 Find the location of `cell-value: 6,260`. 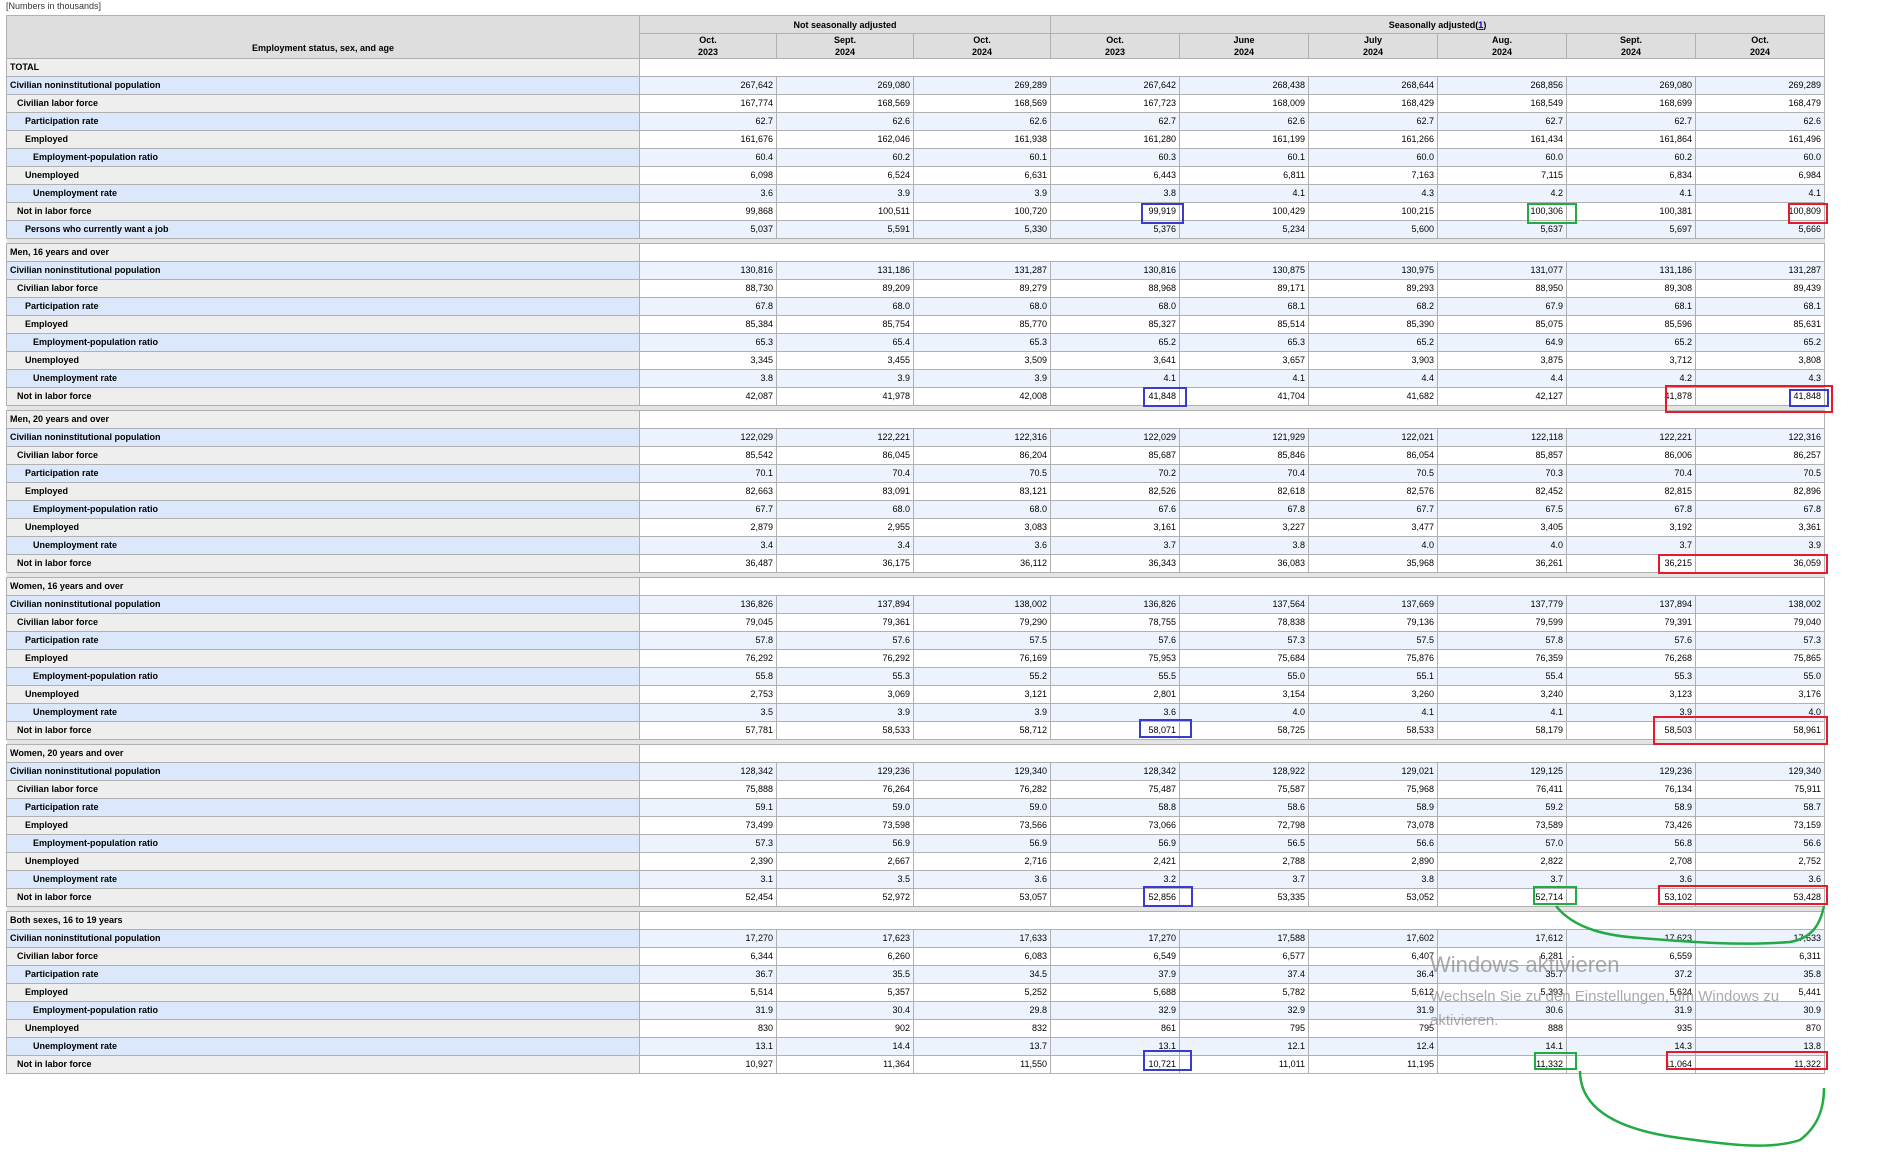

cell-value: 6,260 is located at coordinates (845, 956).